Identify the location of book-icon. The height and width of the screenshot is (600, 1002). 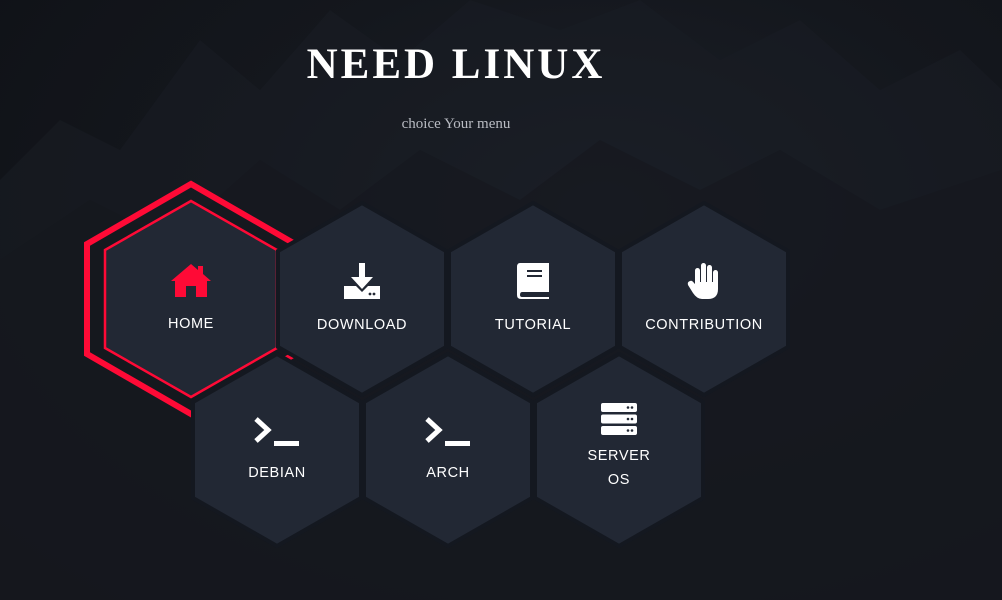
(533, 280).